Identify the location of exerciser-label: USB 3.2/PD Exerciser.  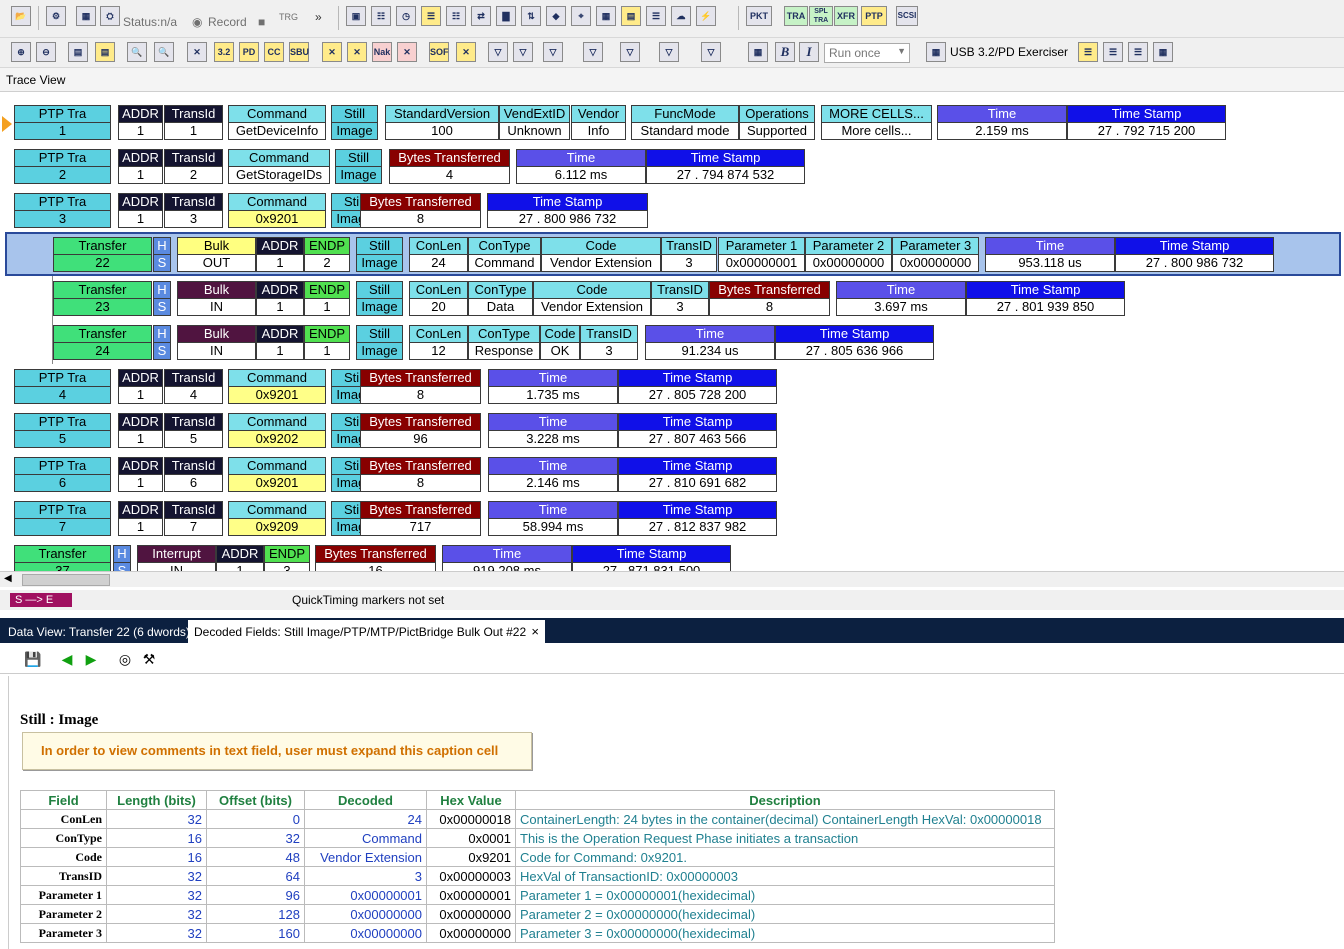
(1009, 52).